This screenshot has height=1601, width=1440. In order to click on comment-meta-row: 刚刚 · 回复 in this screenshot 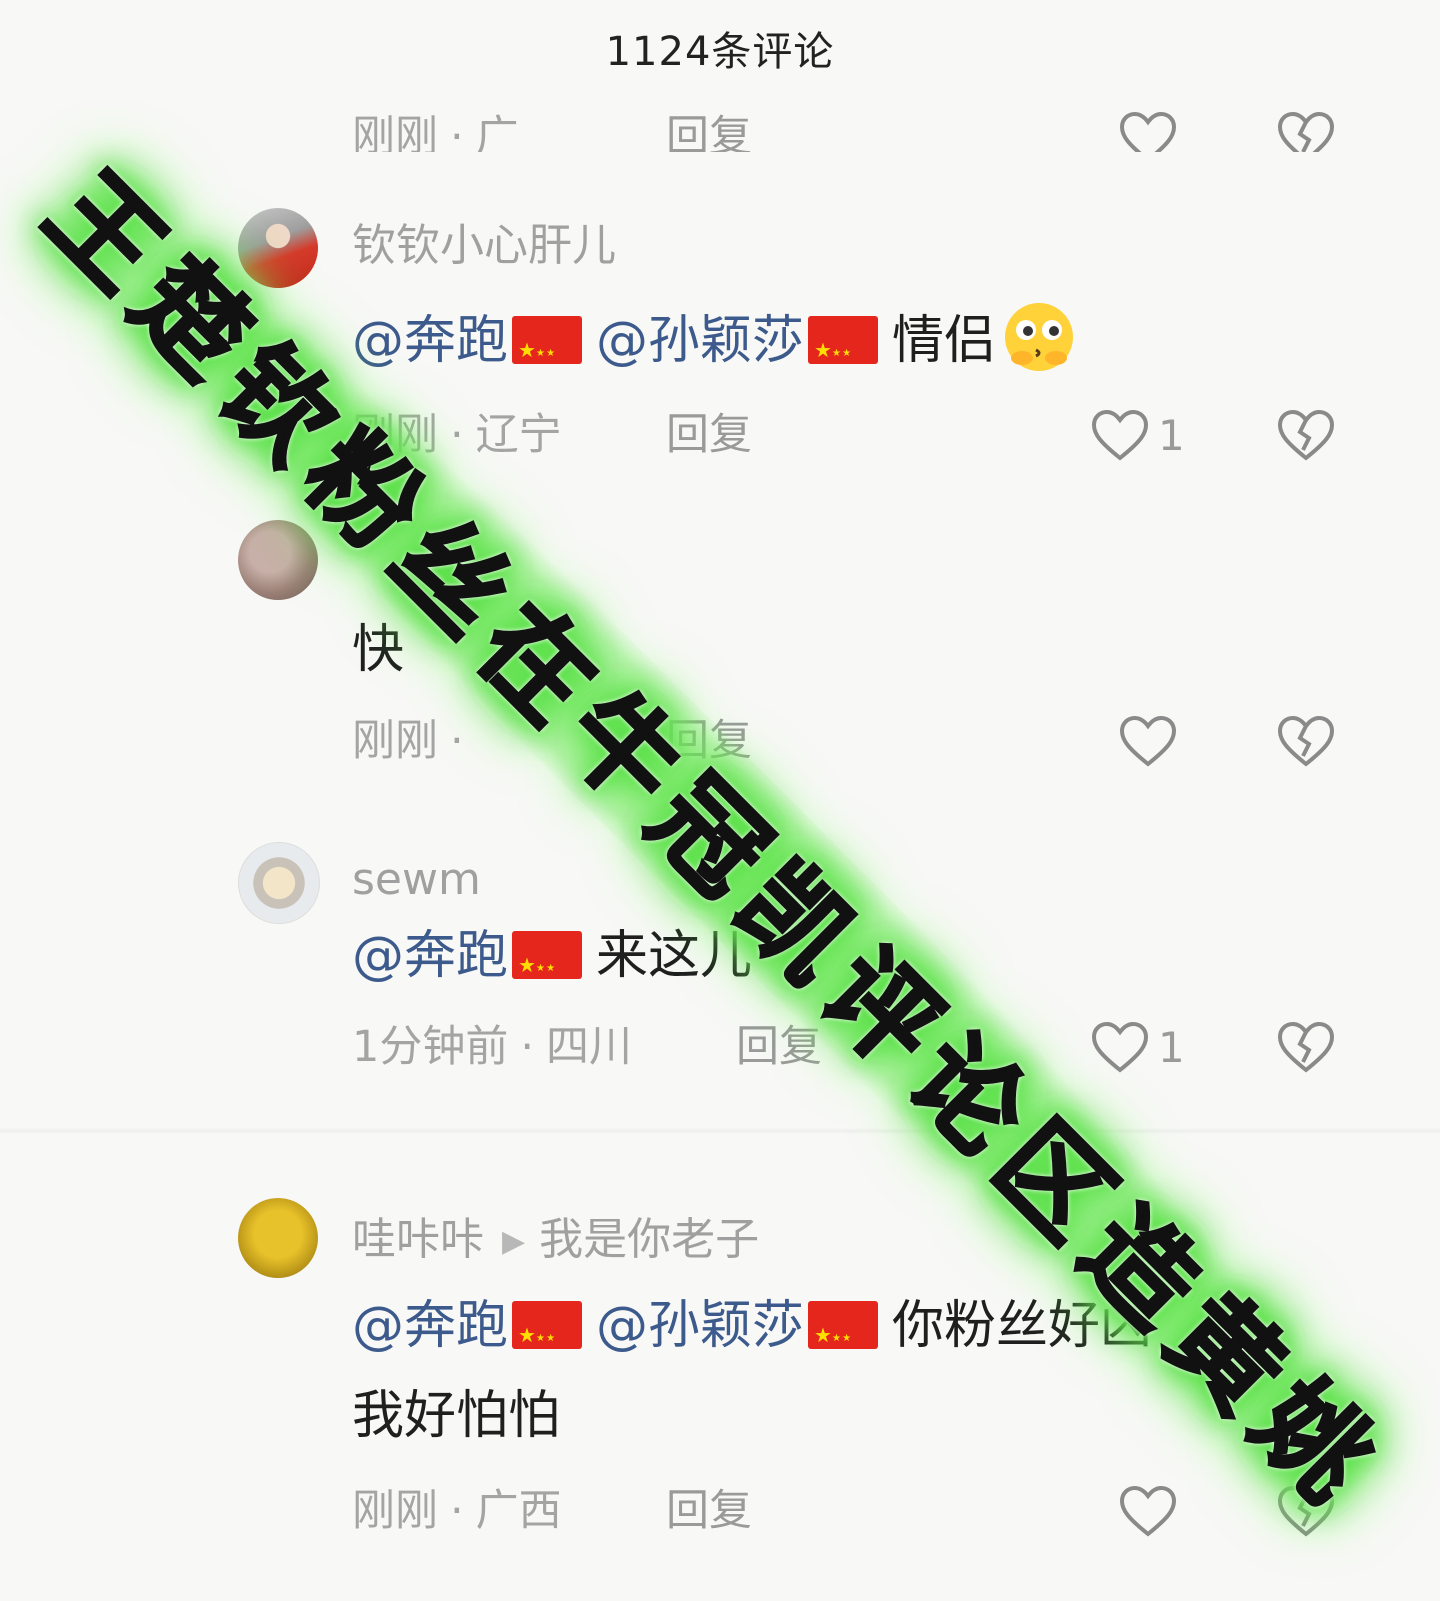, I will do `click(720, 741)`.